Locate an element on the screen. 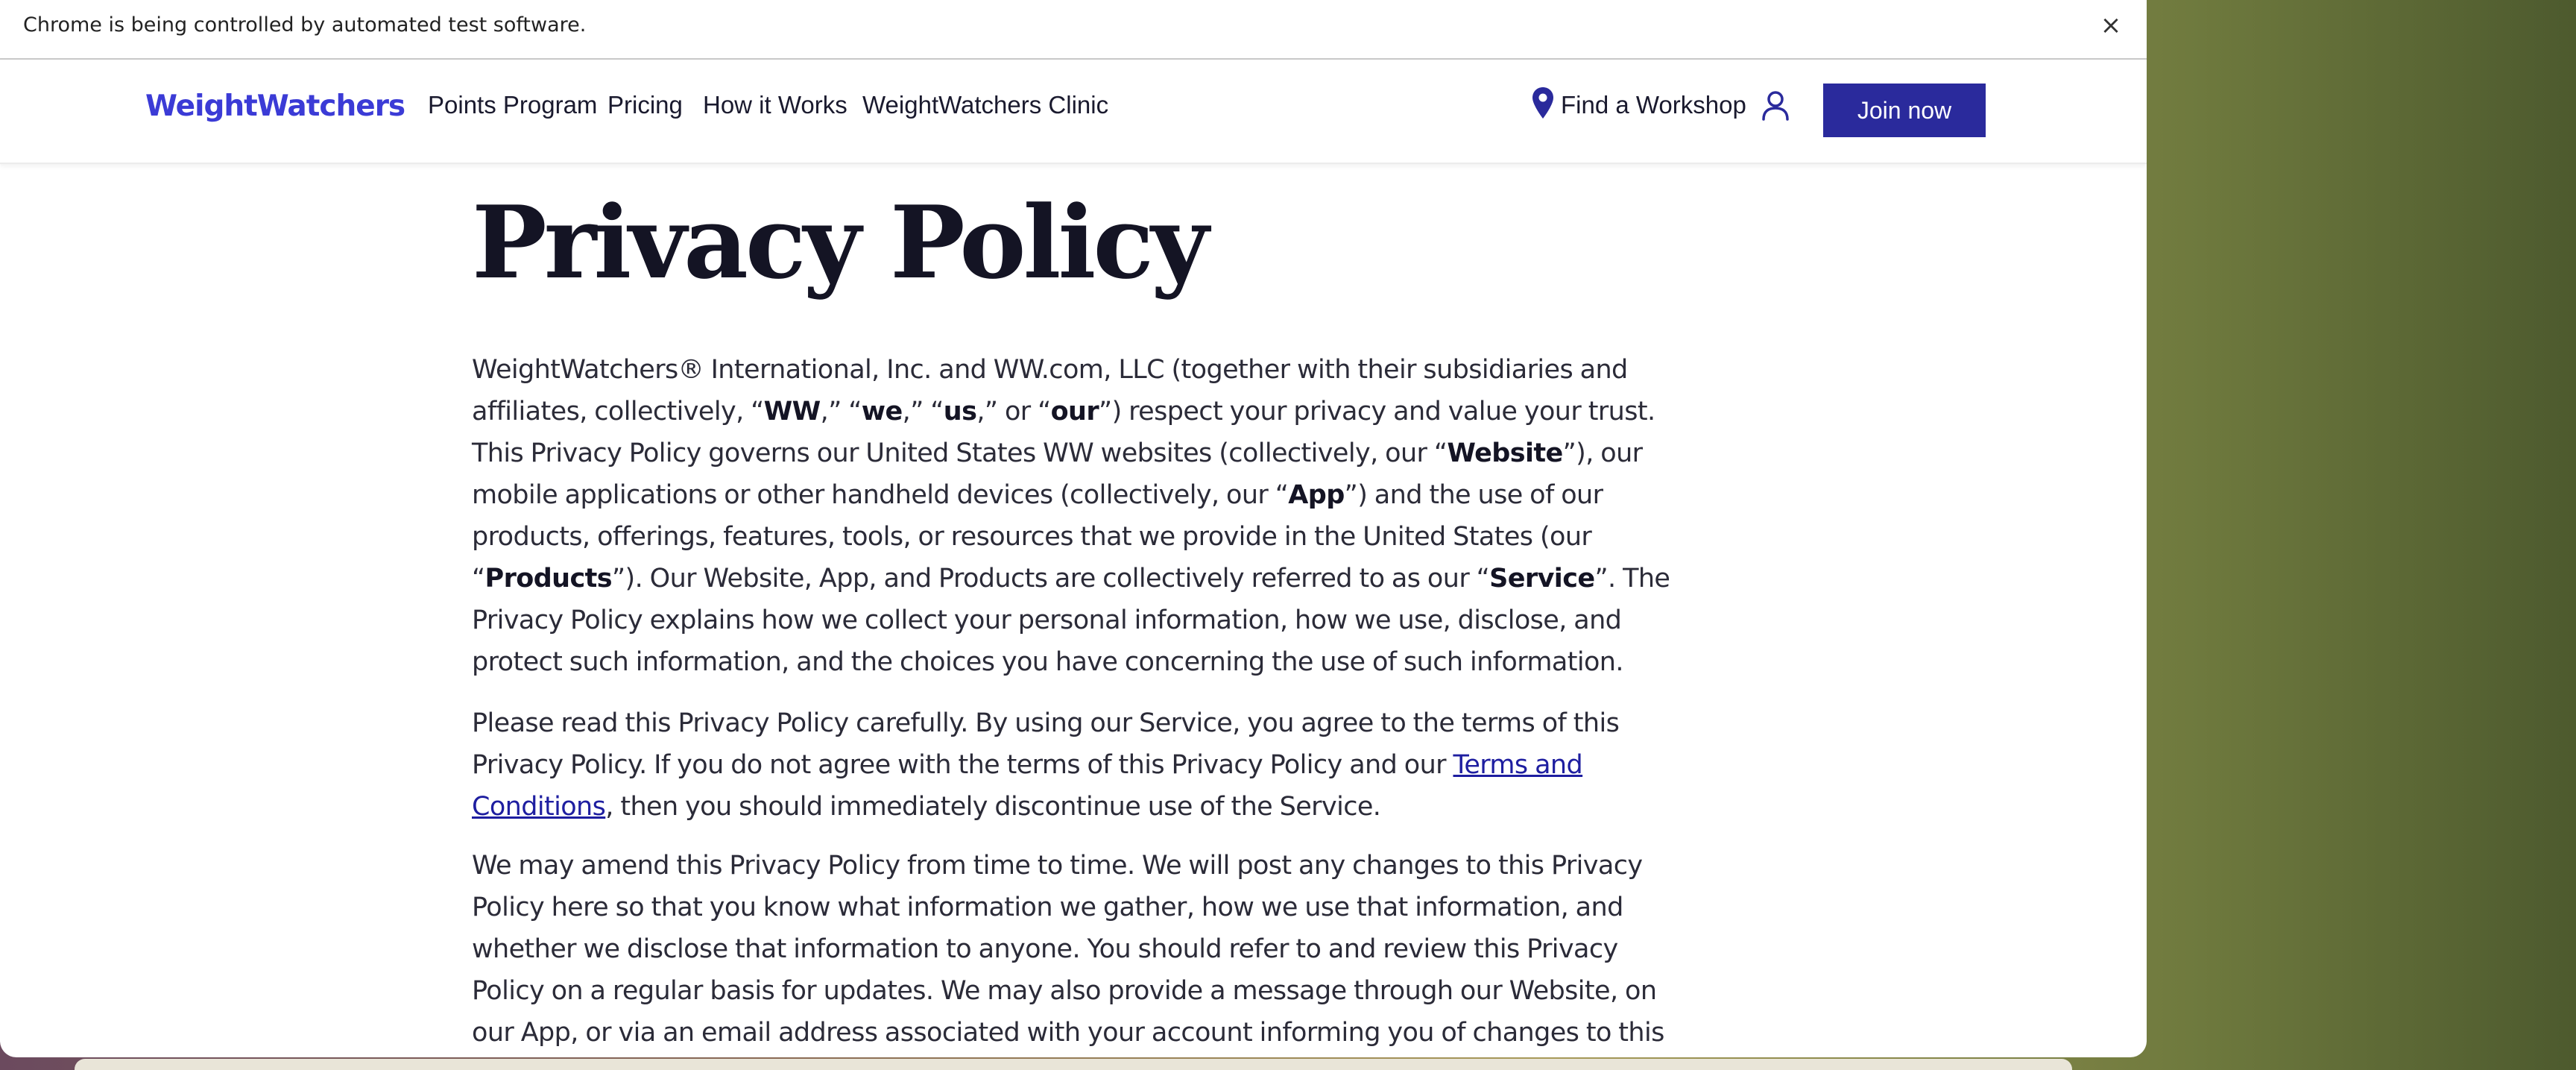 The image size is (2576, 1070). term-ww: WW is located at coordinates (792, 412).